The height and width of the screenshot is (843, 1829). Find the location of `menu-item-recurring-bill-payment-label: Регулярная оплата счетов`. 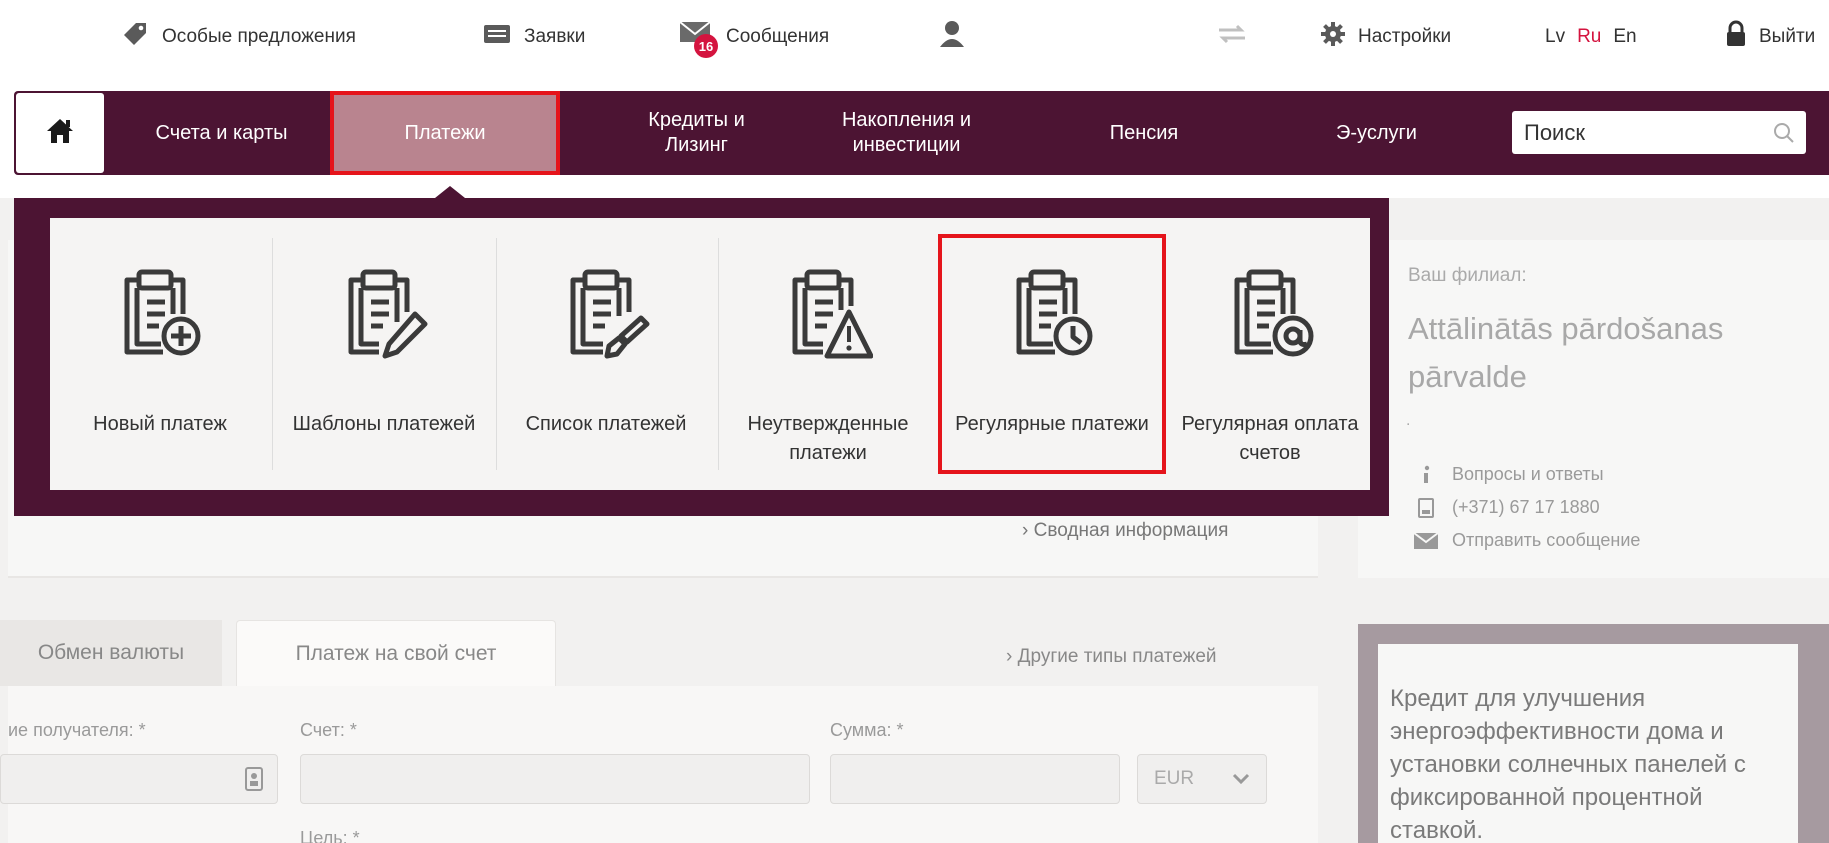

menu-item-recurring-bill-payment-label: Регулярная оплата счетов is located at coordinates (1270, 438).